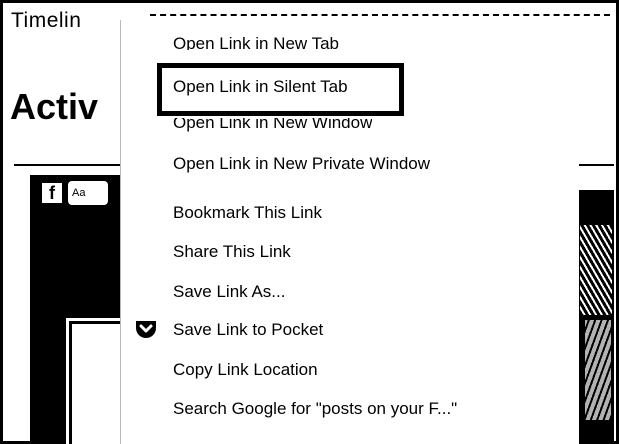  What do you see at coordinates (596, 270) in the screenshot?
I see `photo-grass` at bounding box center [596, 270].